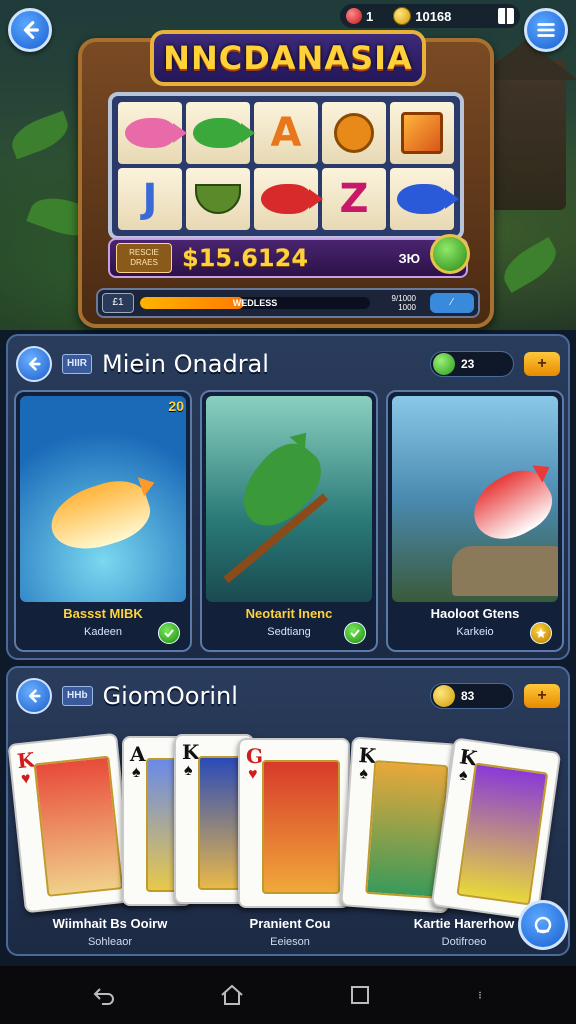 The height and width of the screenshot is (1024, 576). What do you see at coordinates (77, 364) in the screenshot?
I see `section-tag: HIIR` at bounding box center [77, 364].